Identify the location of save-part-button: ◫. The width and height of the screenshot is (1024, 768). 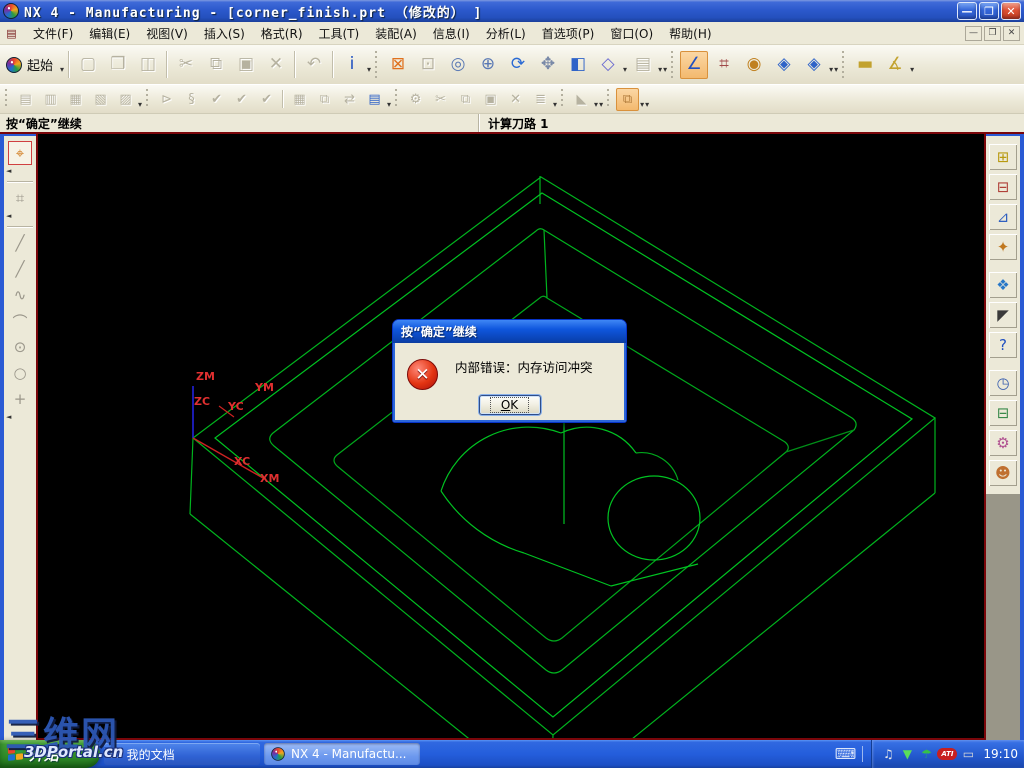
(148, 65).